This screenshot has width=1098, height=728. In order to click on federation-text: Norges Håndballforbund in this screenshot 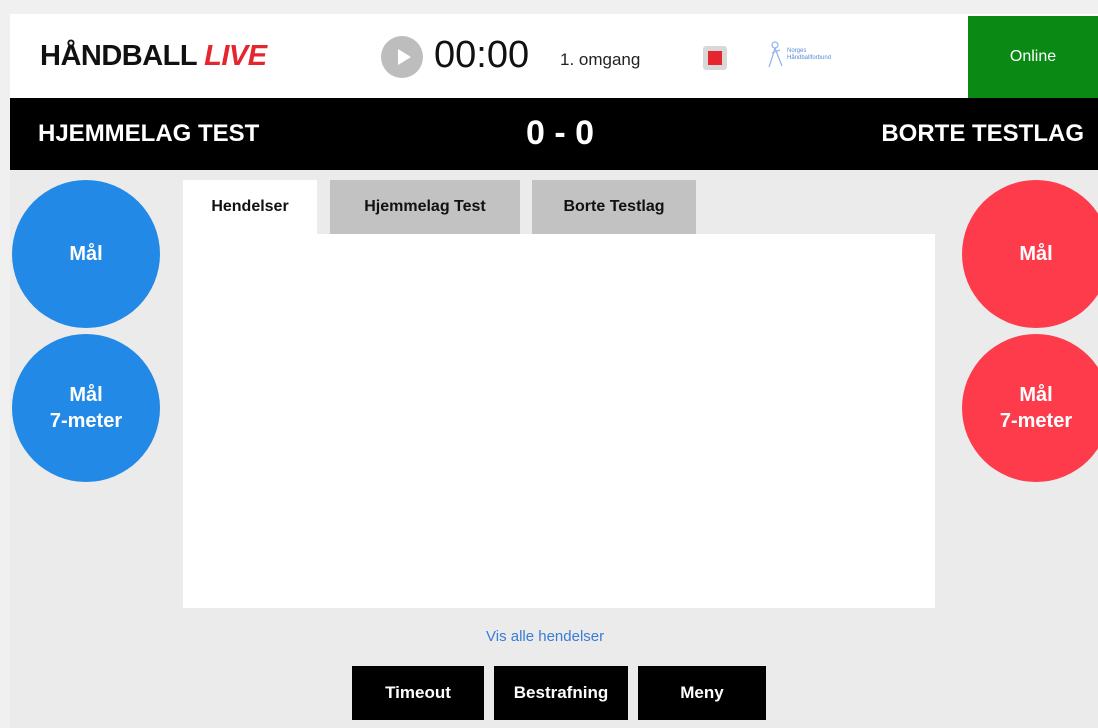, I will do `click(809, 55)`.